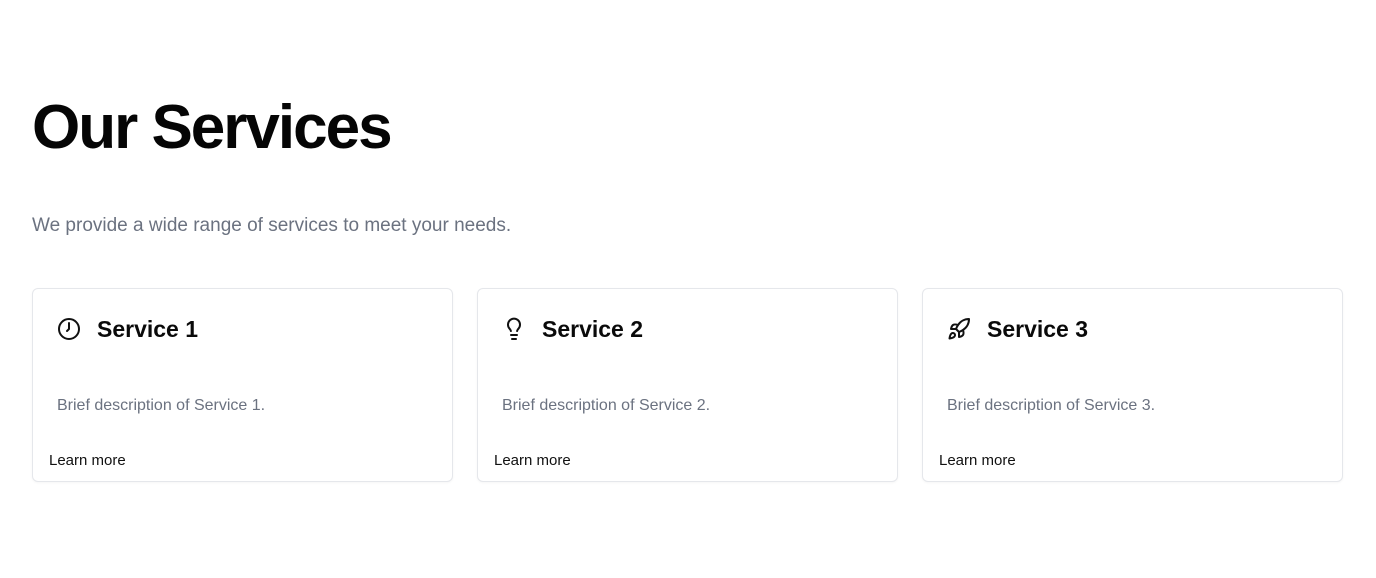  Describe the element at coordinates (593, 329) in the screenshot. I see `card-title: Service 2` at that location.